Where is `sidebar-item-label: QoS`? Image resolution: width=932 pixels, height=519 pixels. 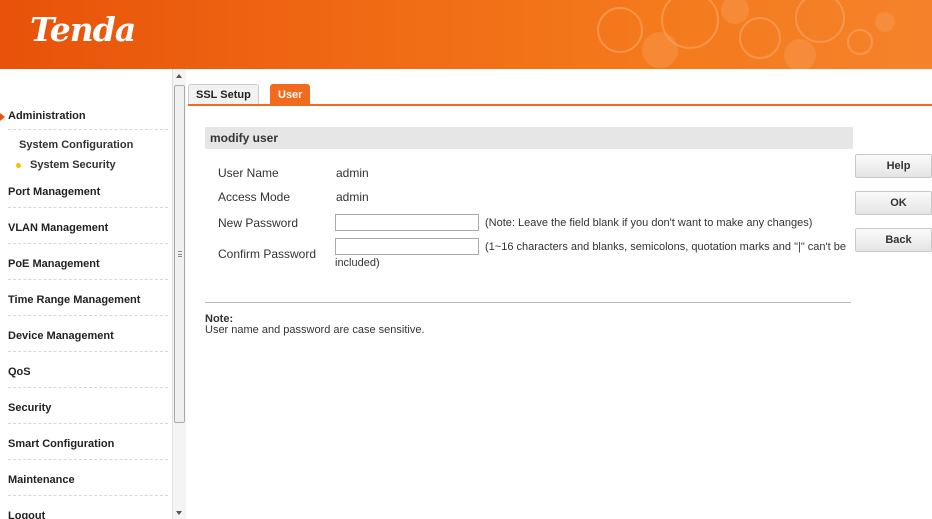
sidebar-item-label: QoS is located at coordinates (19, 372).